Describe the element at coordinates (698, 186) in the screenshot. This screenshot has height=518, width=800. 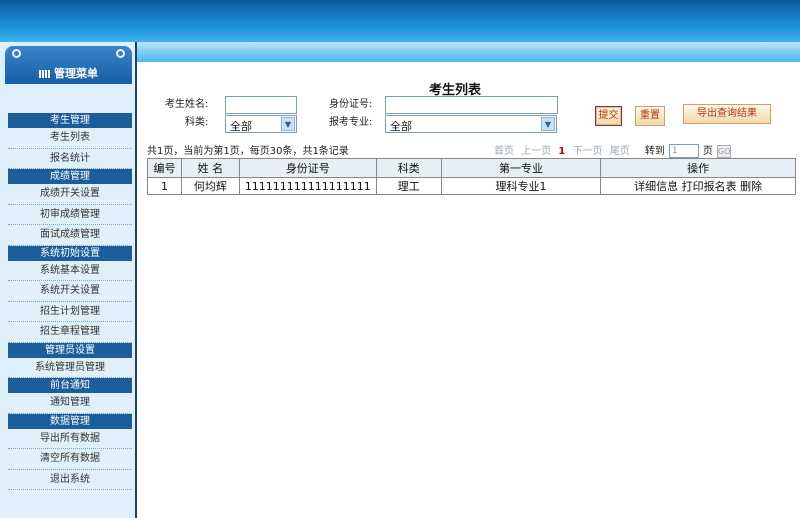
I see `cell-actions: 详细信息 打印报名表 删除` at that location.